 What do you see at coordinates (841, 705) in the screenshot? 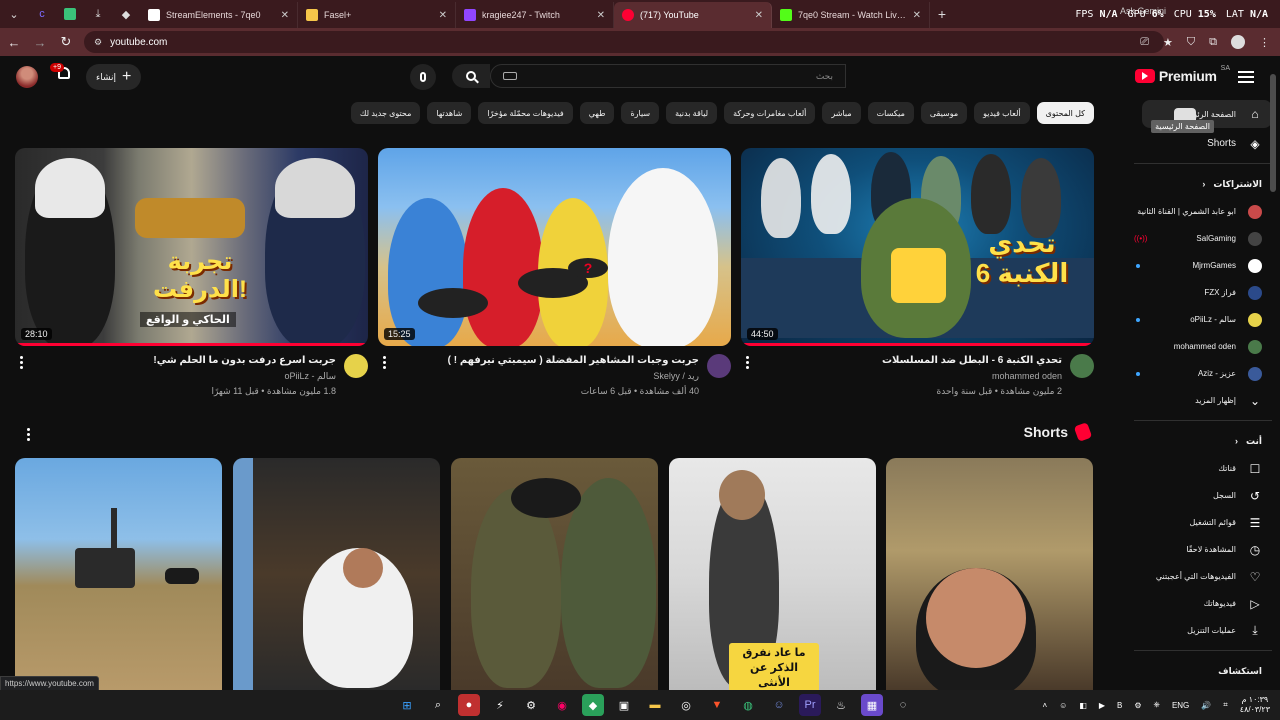
I see `steam-icon: ♨` at bounding box center [841, 705].